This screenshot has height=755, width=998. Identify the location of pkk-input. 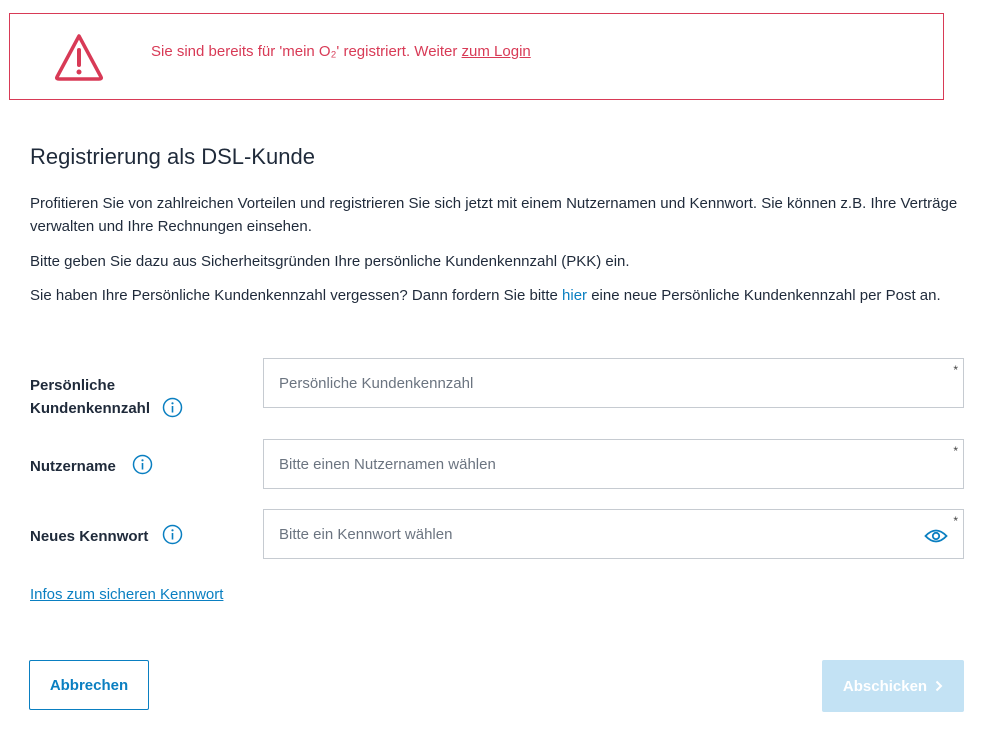
(599, 383).